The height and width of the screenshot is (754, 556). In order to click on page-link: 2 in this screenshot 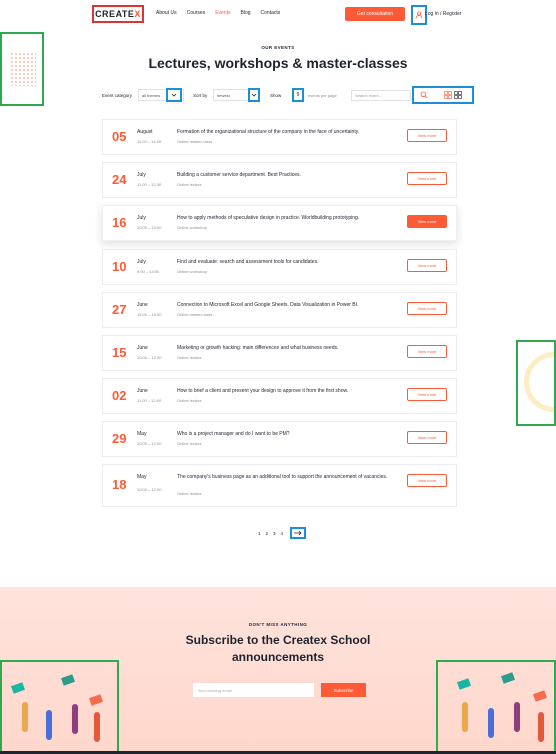, I will do `click(267, 533)`.